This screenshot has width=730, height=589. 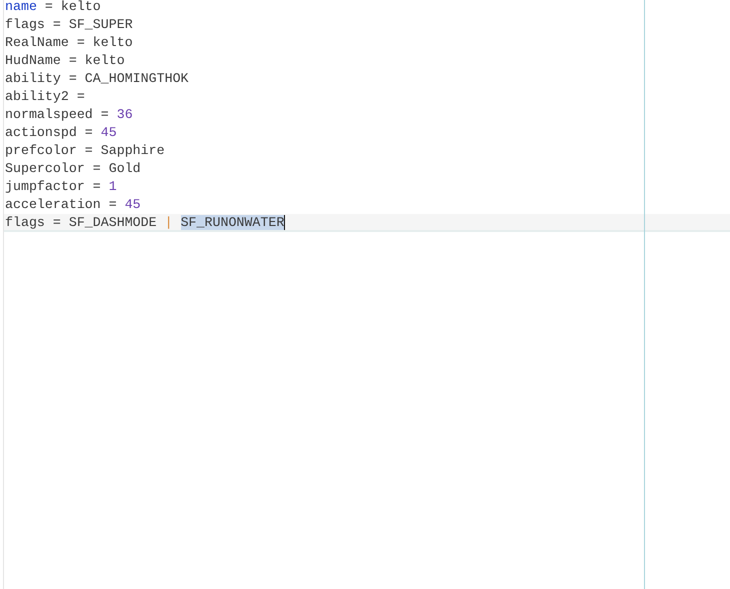 I want to click on code-line: Supercolor = Gold, so click(x=73, y=169).